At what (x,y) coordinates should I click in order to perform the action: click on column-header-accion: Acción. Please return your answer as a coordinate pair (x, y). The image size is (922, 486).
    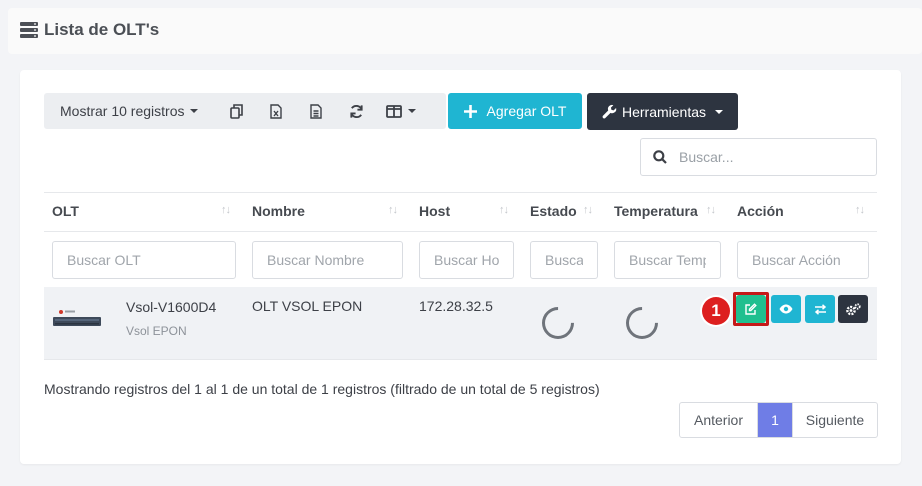
    Looking at the image, I should click on (760, 211).